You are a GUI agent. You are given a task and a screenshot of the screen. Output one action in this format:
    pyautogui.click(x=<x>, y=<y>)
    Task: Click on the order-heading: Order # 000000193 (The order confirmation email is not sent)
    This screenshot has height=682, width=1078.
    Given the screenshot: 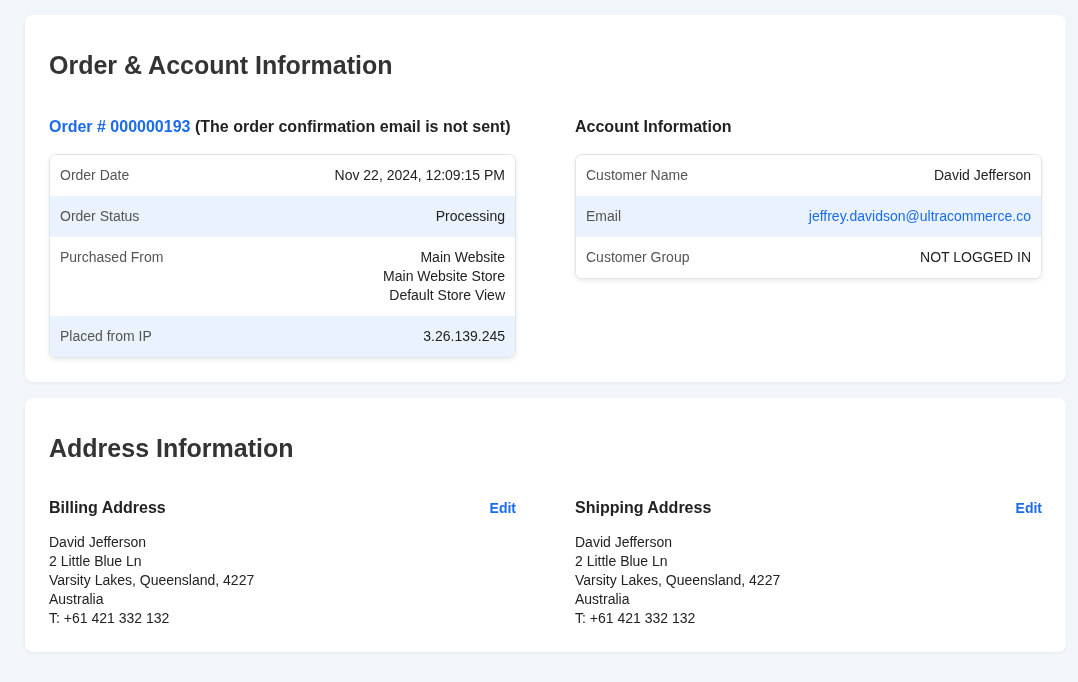 What is the action you would take?
    pyautogui.click(x=280, y=127)
    